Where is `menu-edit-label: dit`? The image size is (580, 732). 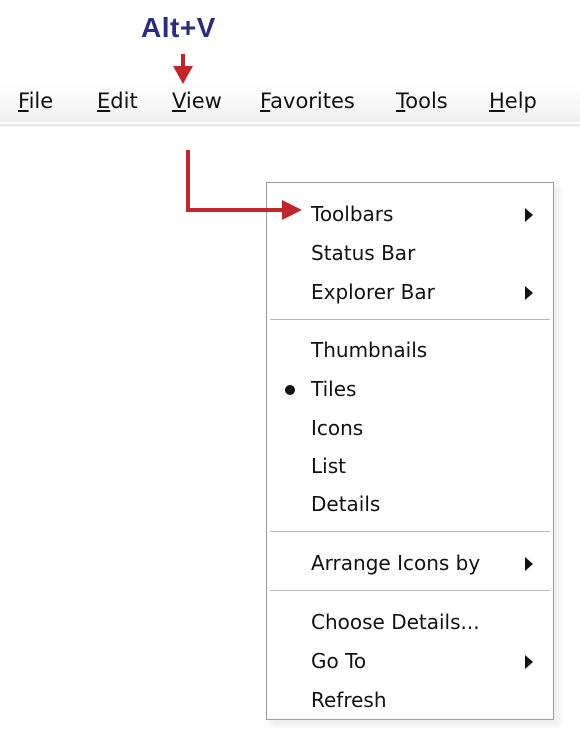
menu-edit-label: dit is located at coordinates (124, 101).